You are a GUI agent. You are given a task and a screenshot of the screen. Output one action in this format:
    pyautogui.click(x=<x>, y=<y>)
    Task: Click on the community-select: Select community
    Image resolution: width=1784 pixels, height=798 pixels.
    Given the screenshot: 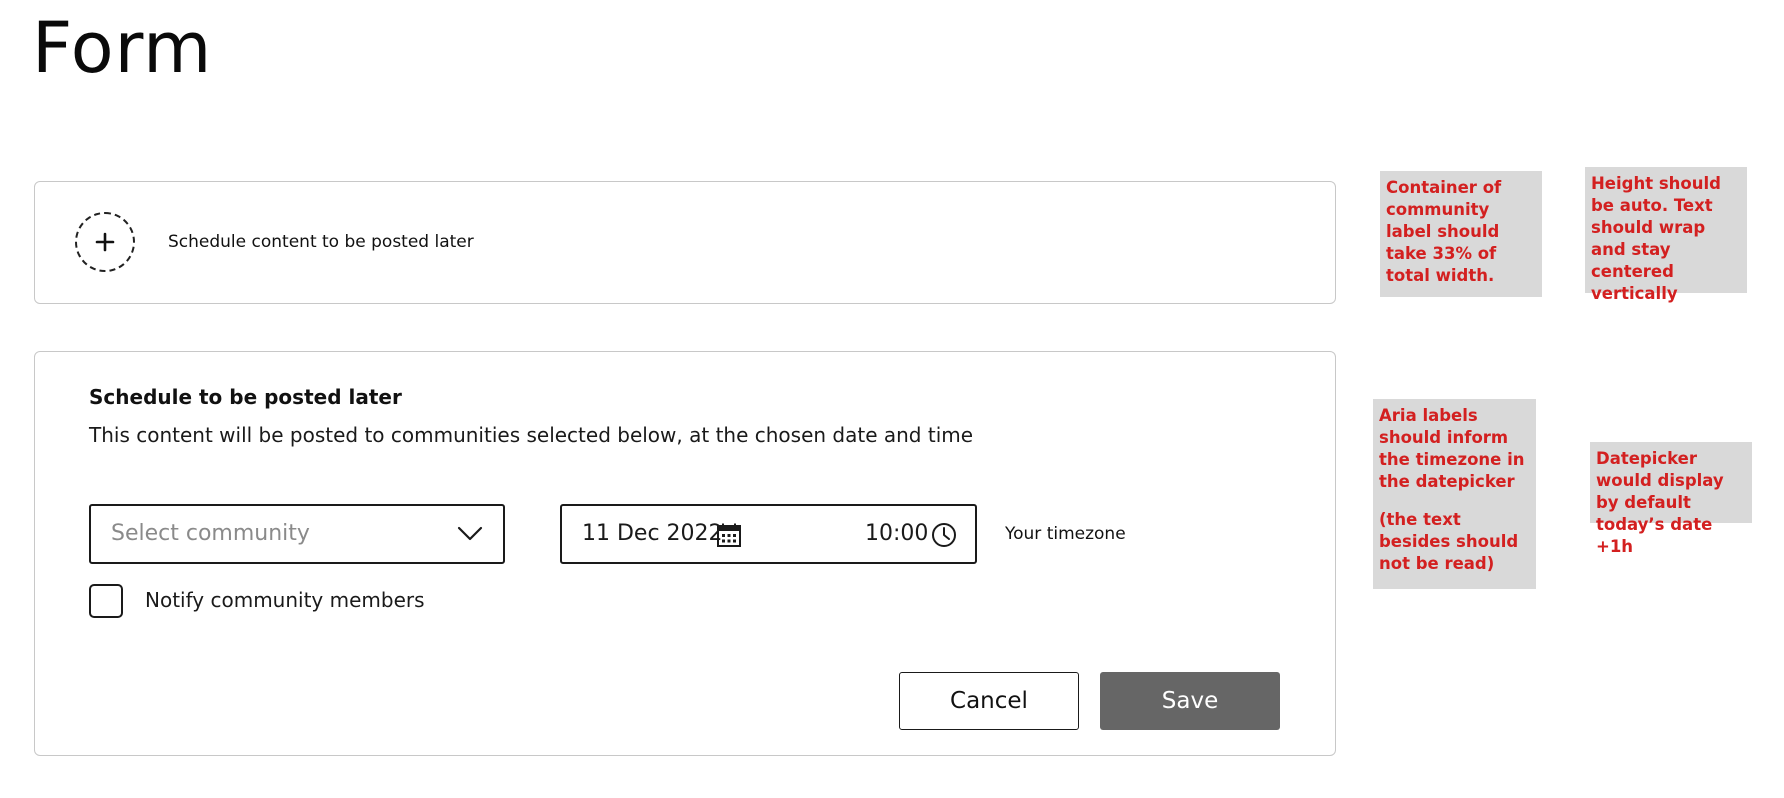 What is the action you would take?
    pyautogui.click(x=297, y=534)
    